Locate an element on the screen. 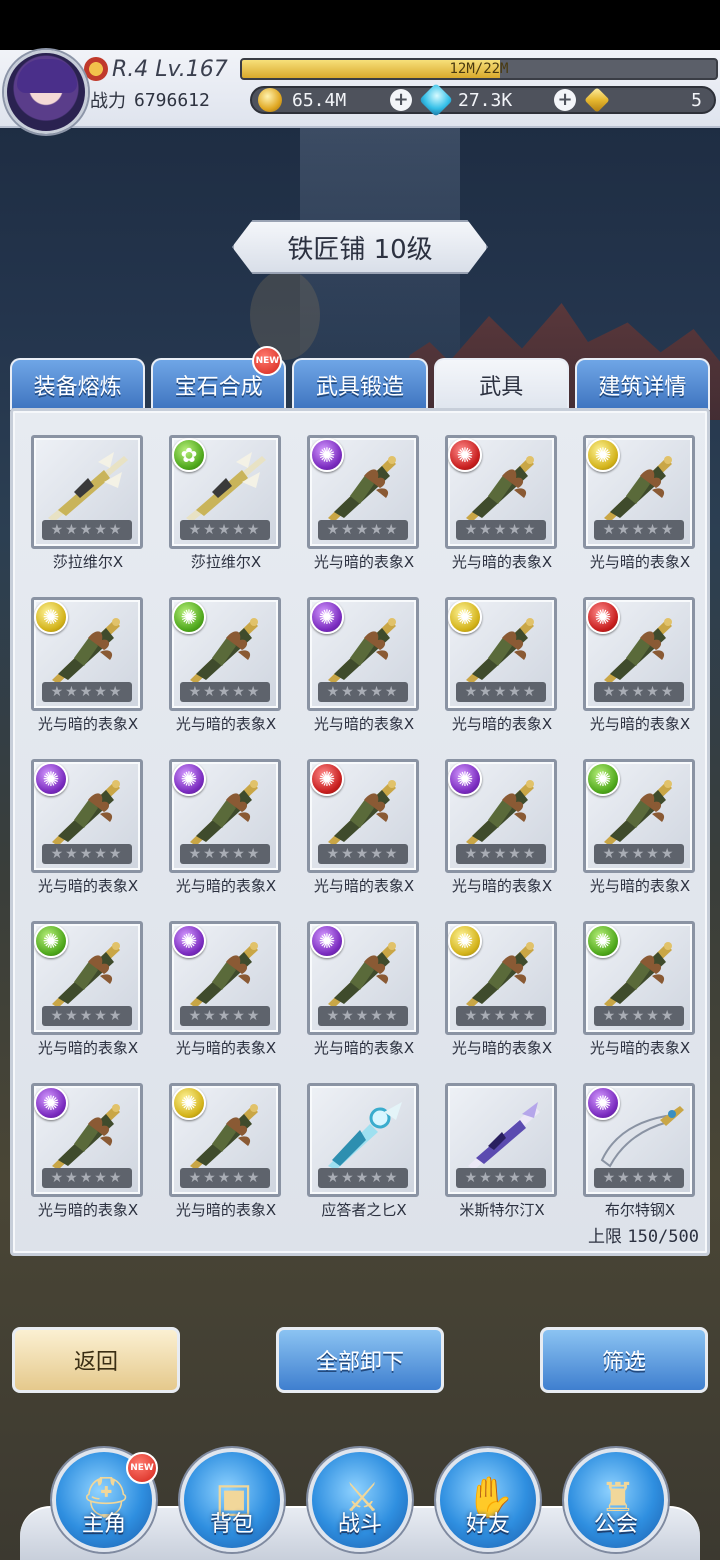 The image size is (720, 1560). resource-bar: 65.4M + 27.3K + 5 is located at coordinates (483, 100).